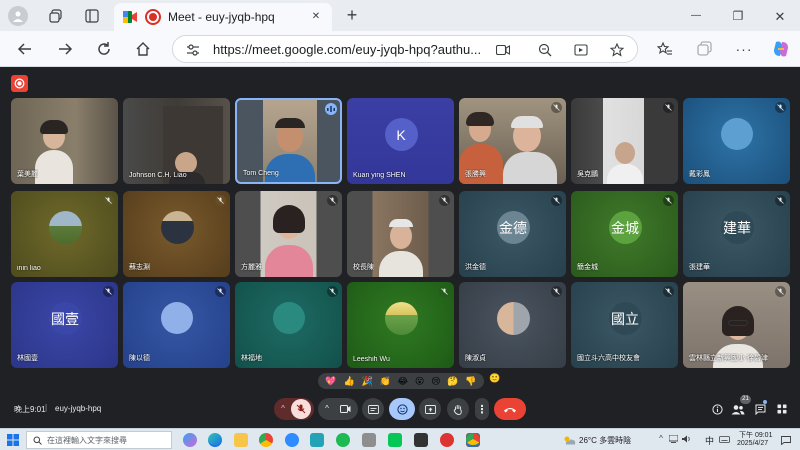 This screenshot has width=800, height=450. I want to click on participant-tile: 蘇志淵, so click(176, 234).